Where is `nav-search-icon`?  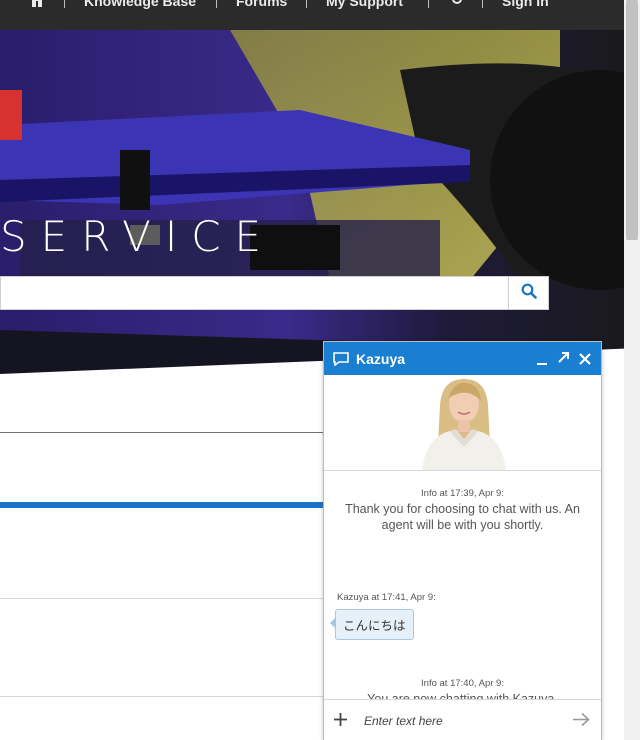
nav-search-icon is located at coordinates (458, 4).